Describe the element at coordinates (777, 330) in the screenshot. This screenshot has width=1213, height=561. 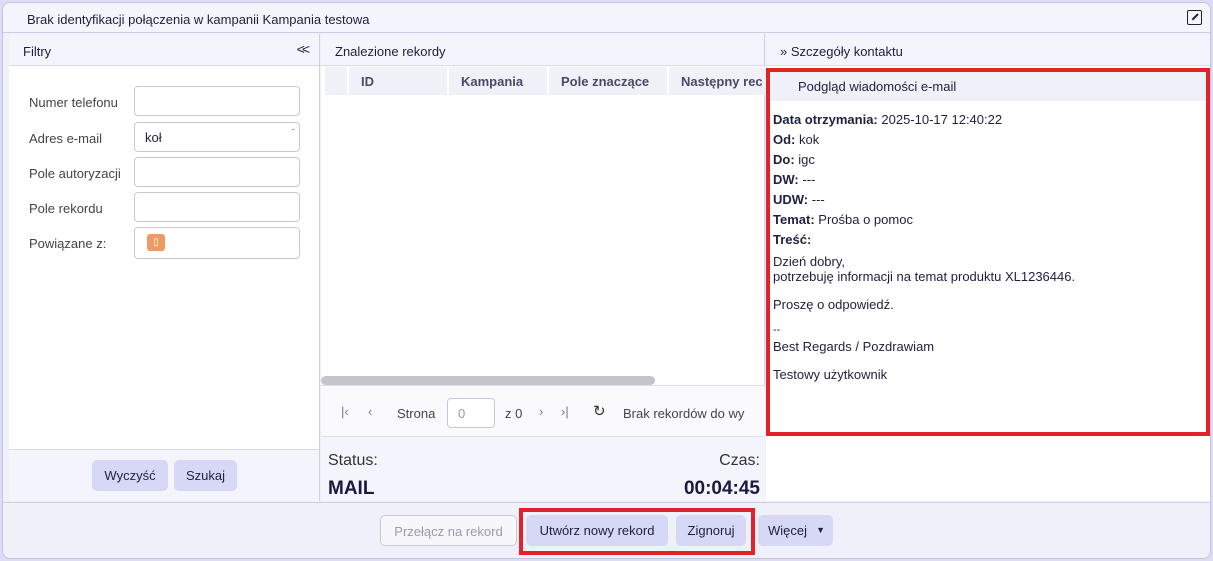
I see `body-line: --` at that location.